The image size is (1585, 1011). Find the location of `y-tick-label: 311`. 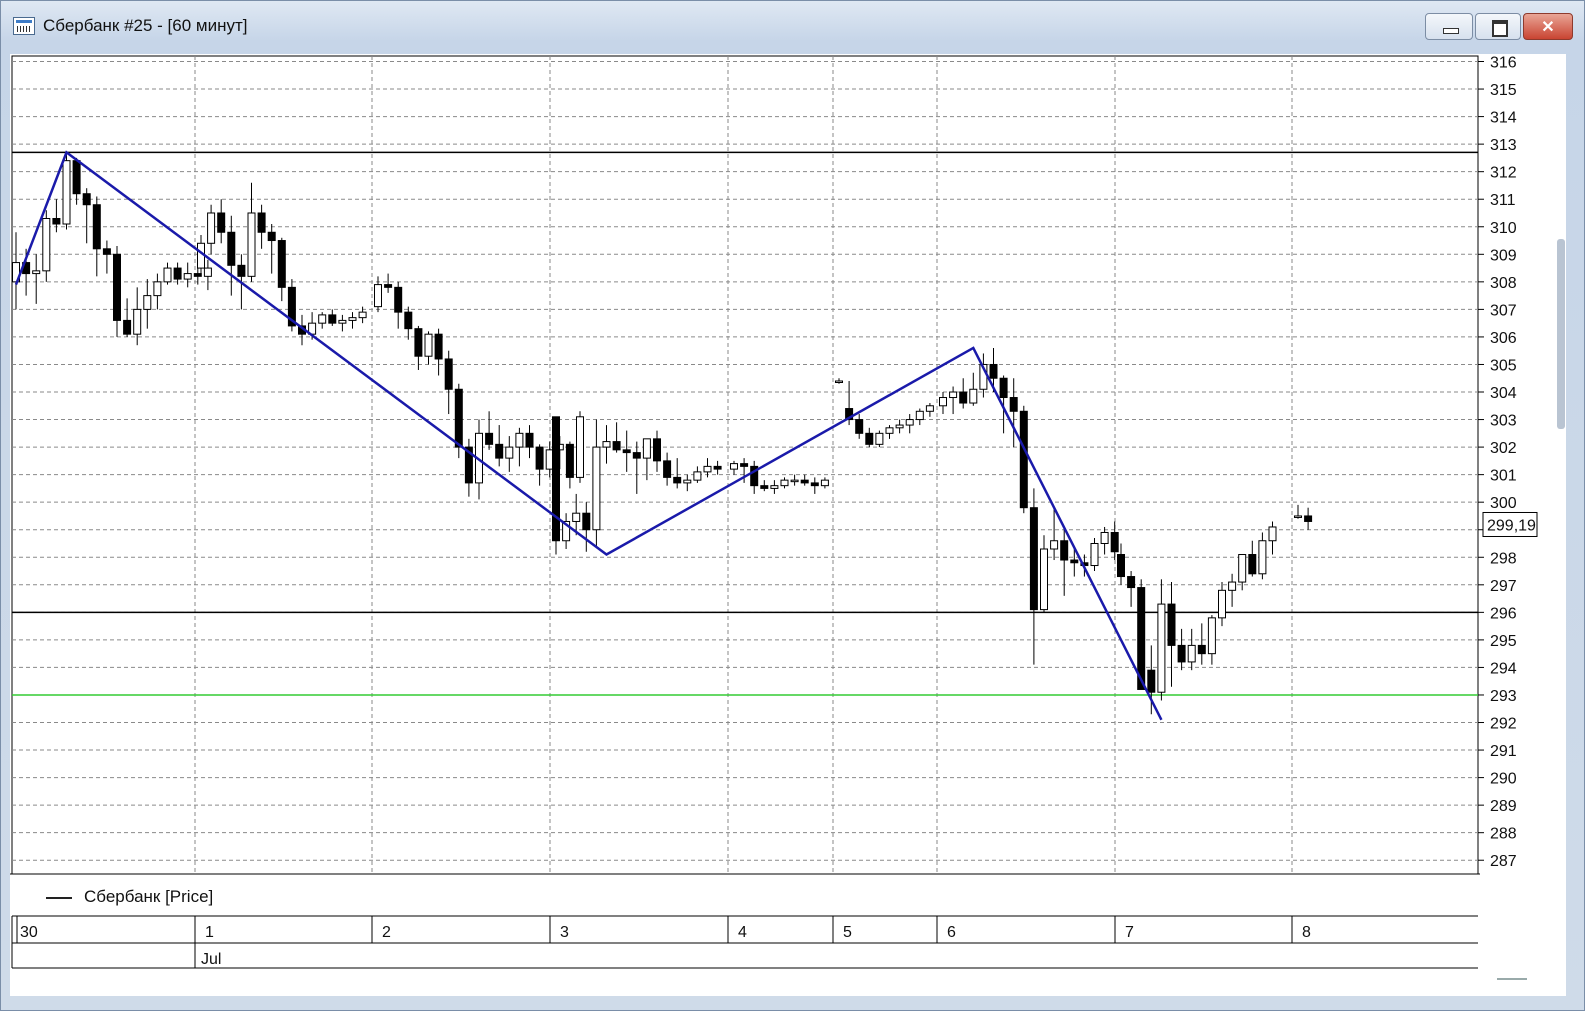

y-tick-label: 311 is located at coordinates (1503, 200).